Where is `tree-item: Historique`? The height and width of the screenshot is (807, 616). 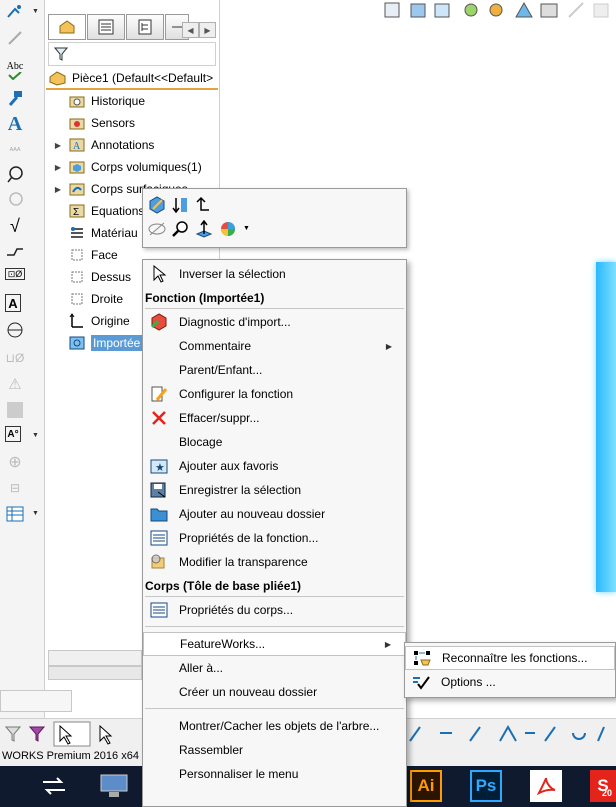
tree-item: Historique is located at coordinates (96, 101).